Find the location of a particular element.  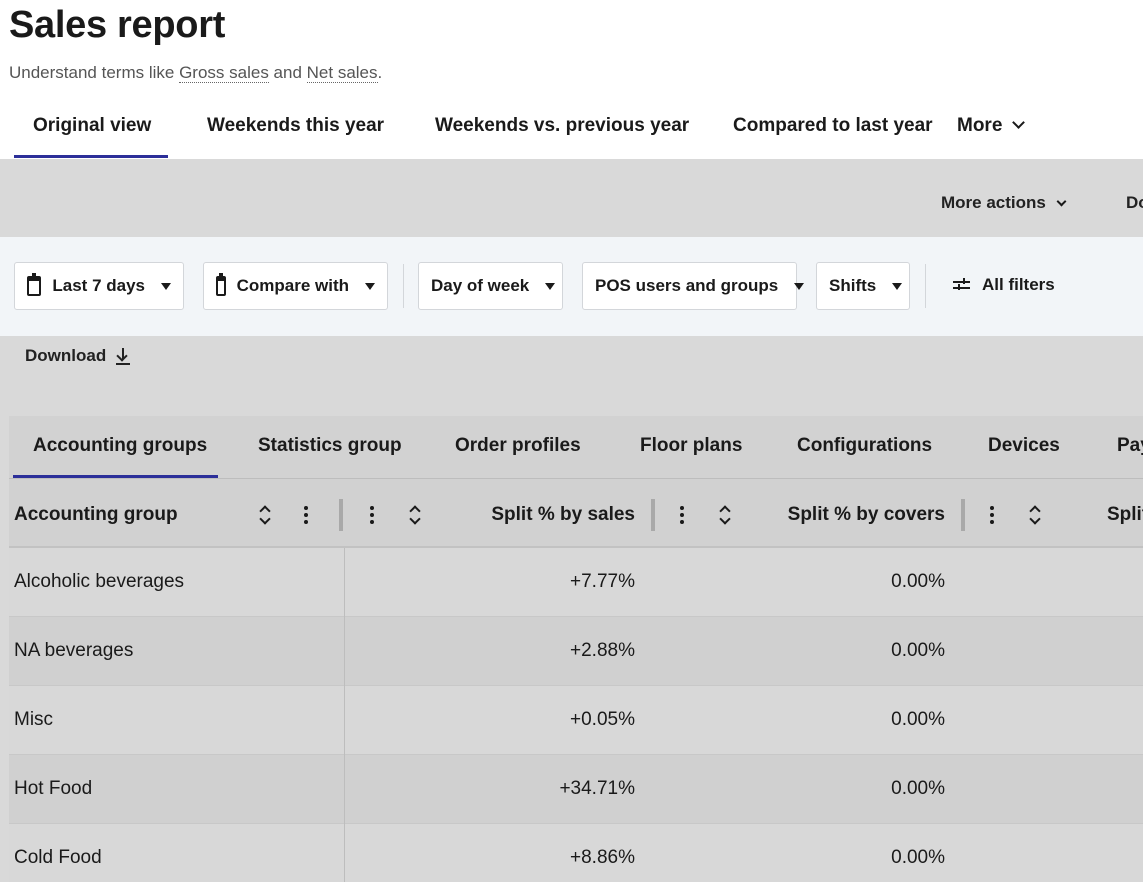

split-by-sales-cell: +7.77% is located at coordinates (602, 581).